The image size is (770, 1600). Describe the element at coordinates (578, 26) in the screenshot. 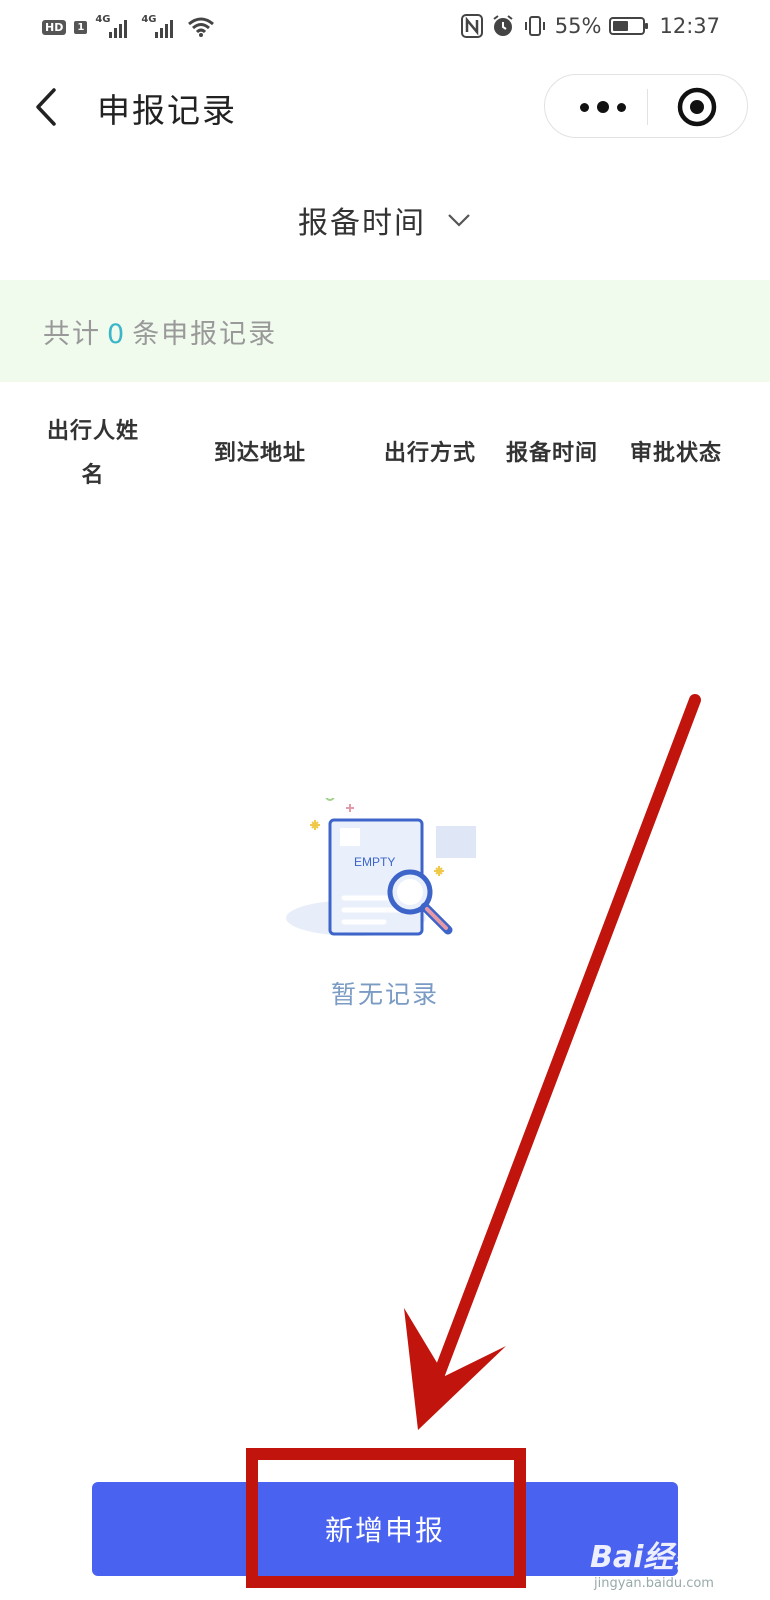

I see `battery-percent: 55%` at that location.